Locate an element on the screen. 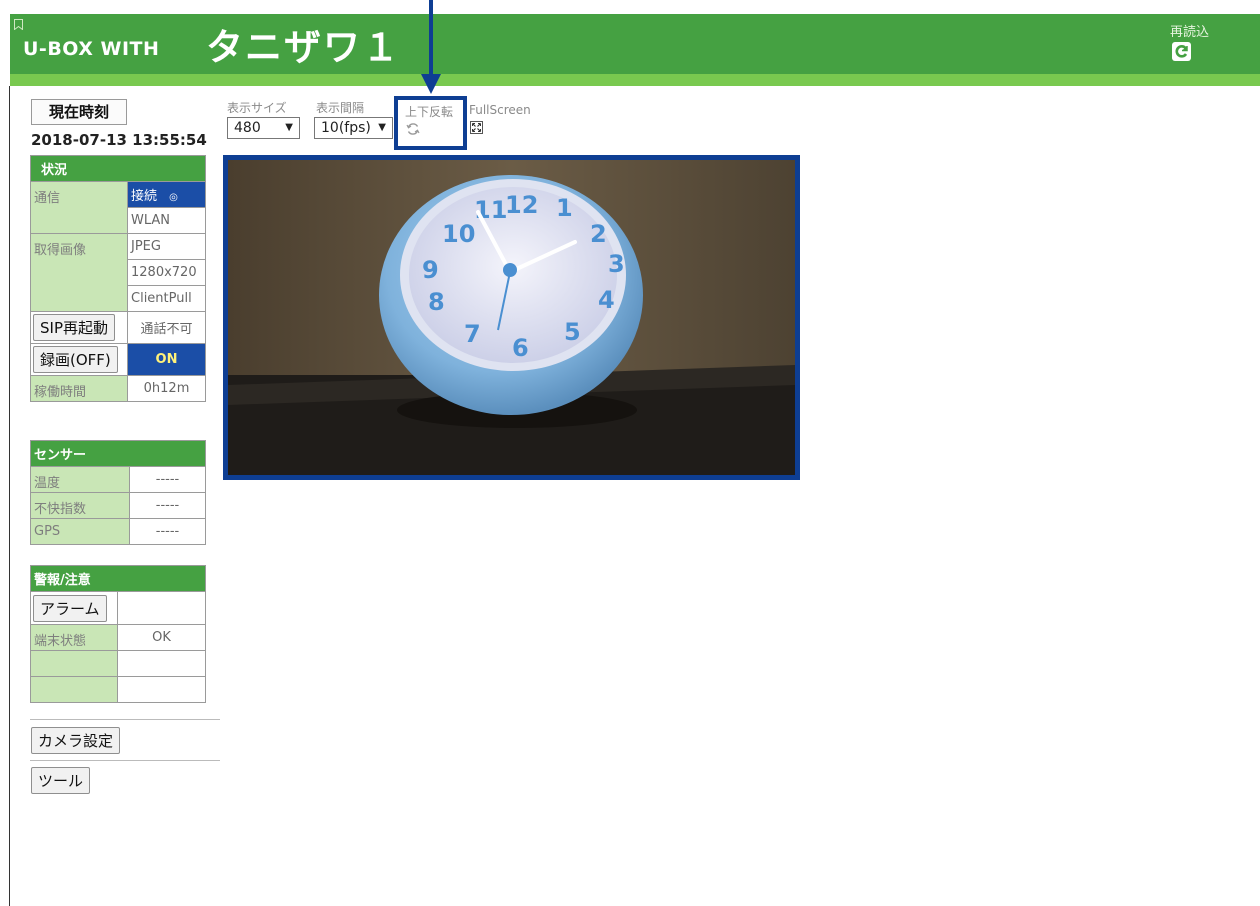 The image size is (1260, 906). sip-cell: SIP再起動 is located at coordinates (79, 327).